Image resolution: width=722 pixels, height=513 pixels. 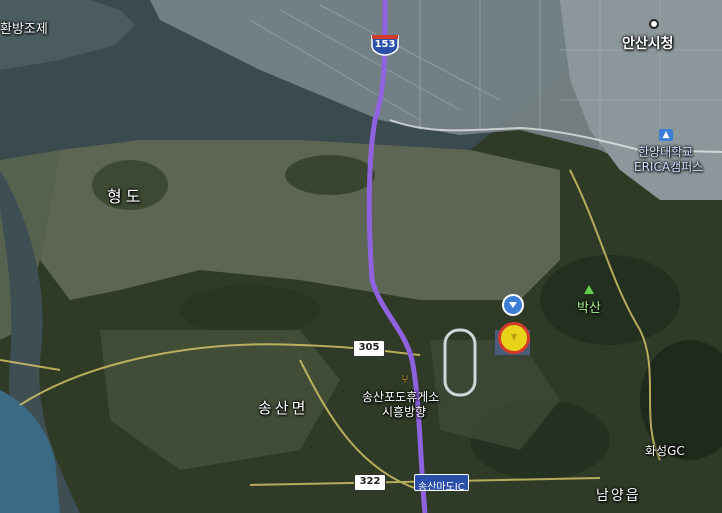 I want to click on label-rest-area-line2: 시흥방향, so click(x=404, y=411).